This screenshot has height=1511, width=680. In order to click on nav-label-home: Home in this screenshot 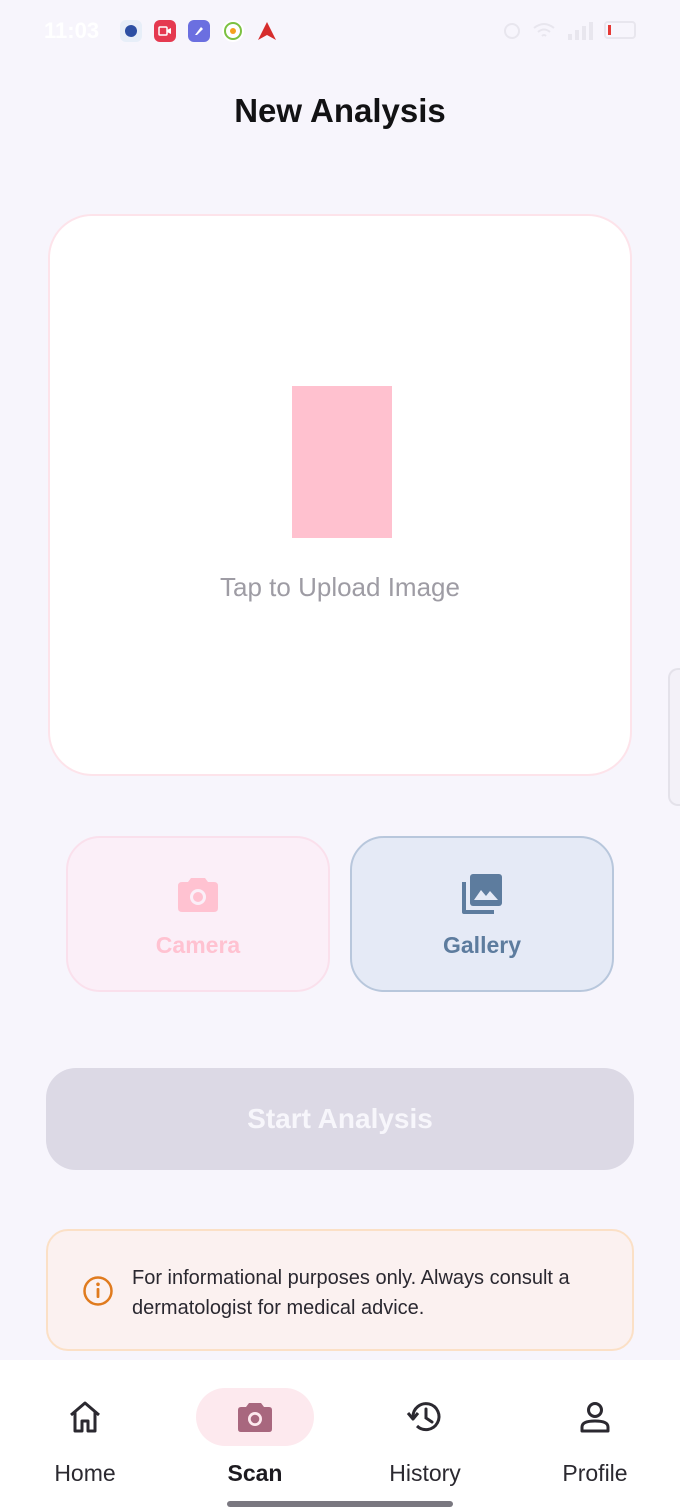, I will do `click(85, 1473)`.